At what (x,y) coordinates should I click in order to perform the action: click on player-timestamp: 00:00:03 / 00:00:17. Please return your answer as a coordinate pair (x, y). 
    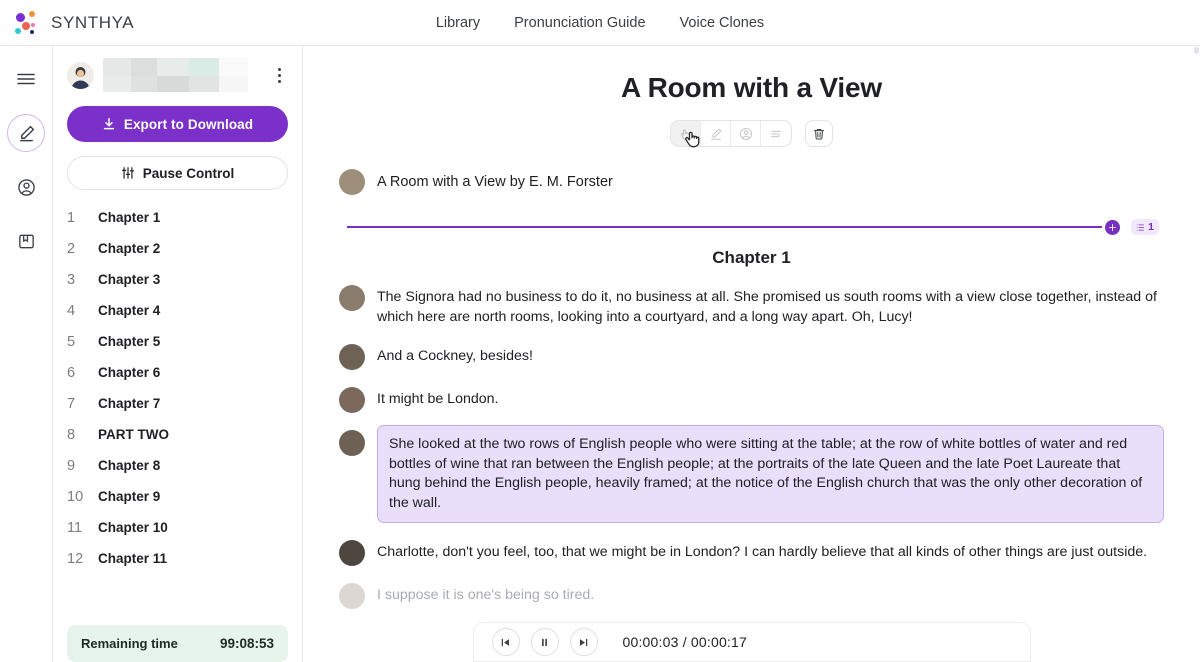
    Looking at the image, I should click on (685, 642).